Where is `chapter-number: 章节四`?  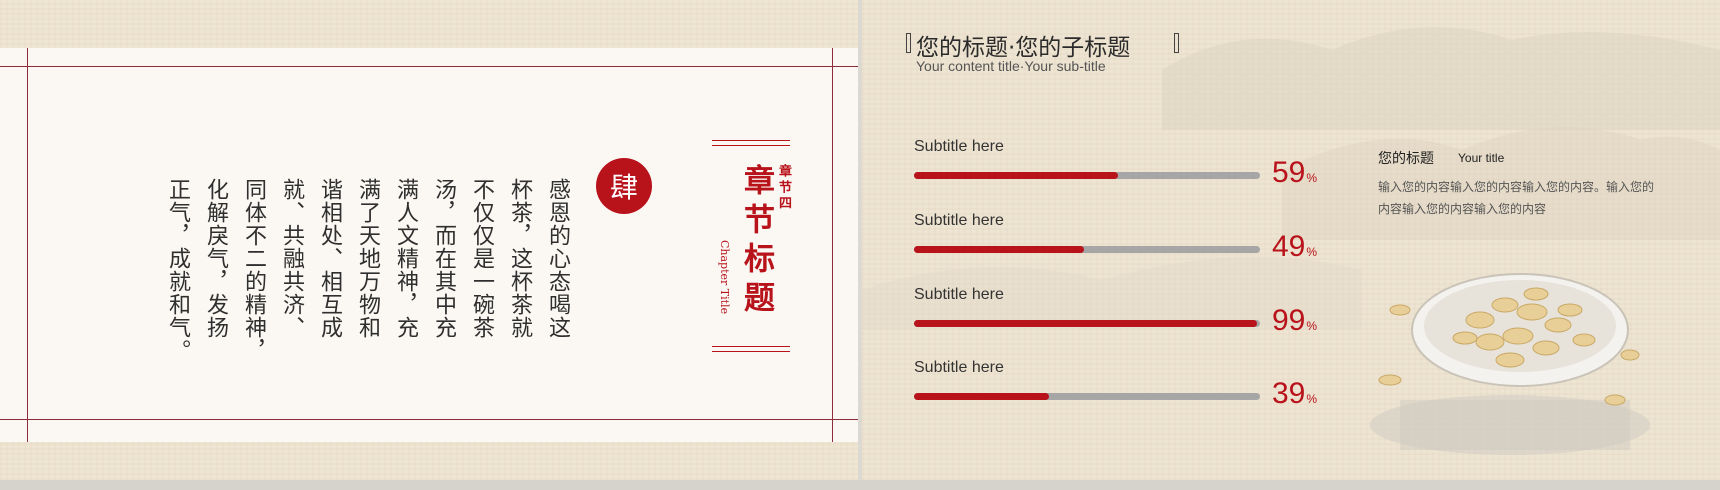
chapter-number: 章节四 is located at coordinates (783, 188).